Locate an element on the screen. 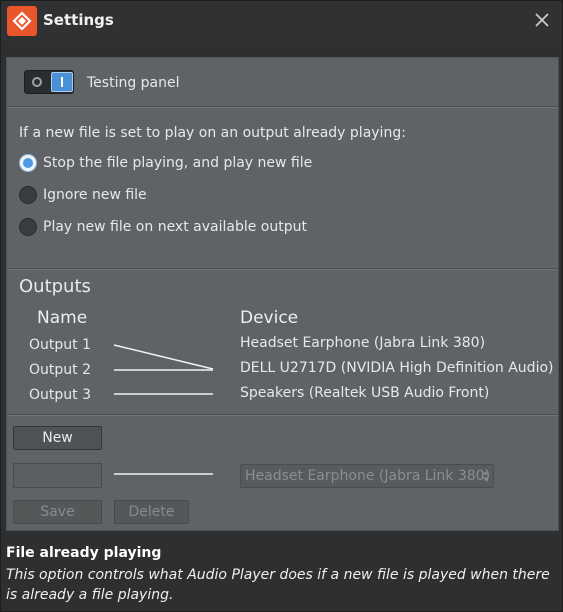  close-icon is located at coordinates (542, 20).